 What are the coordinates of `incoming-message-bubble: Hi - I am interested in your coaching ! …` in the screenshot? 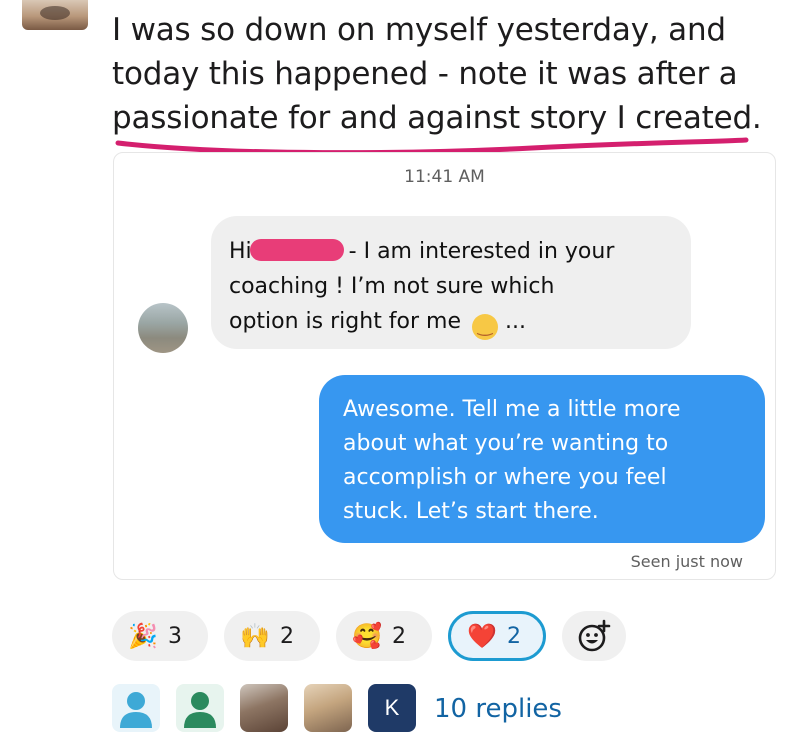 It's located at (451, 282).